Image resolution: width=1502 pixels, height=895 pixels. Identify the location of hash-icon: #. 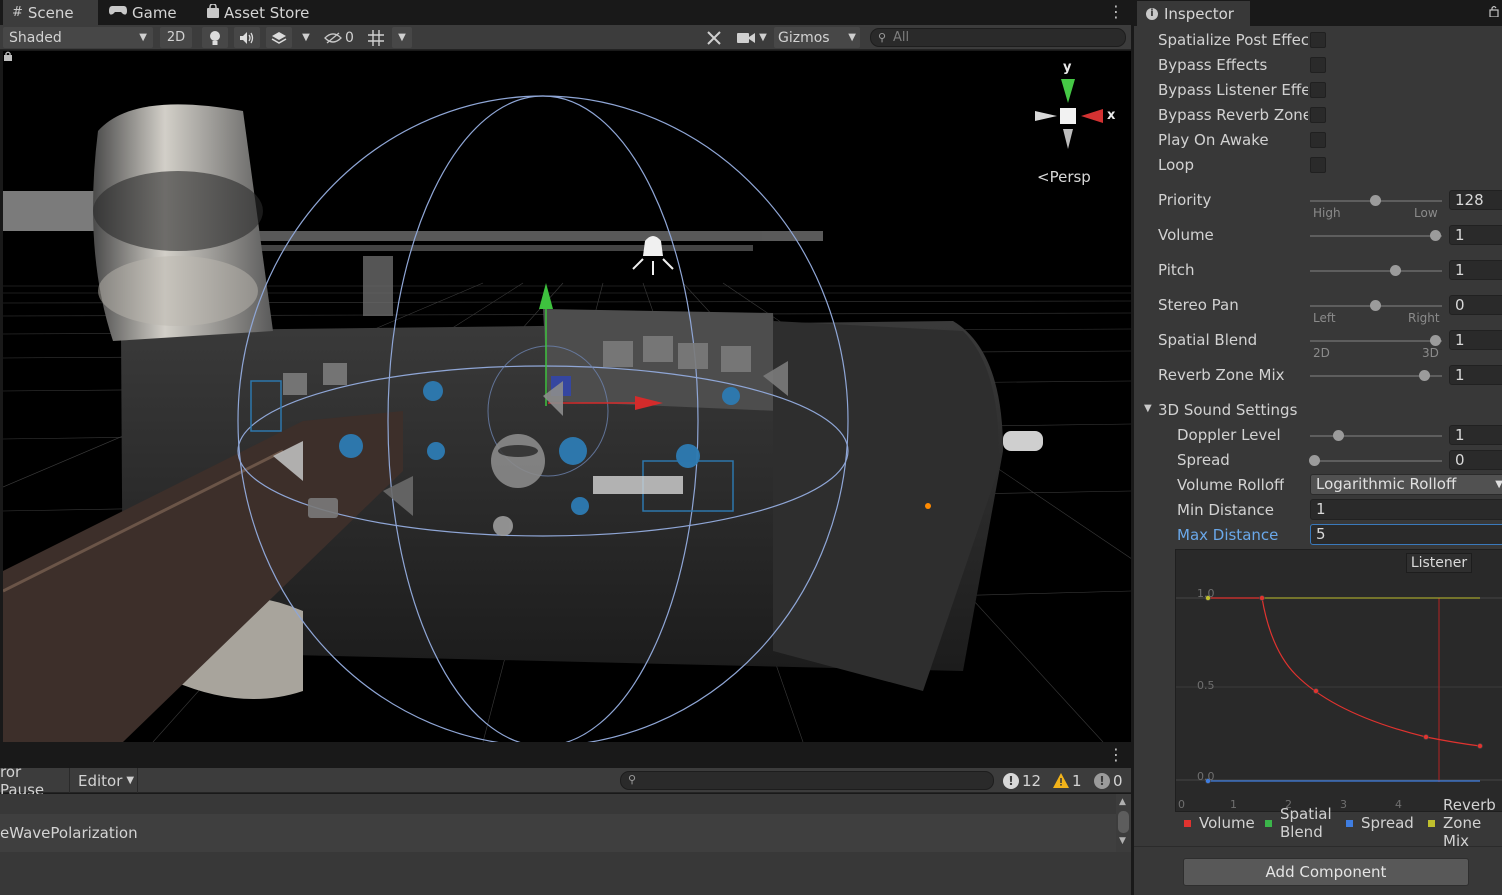
(17, 12).